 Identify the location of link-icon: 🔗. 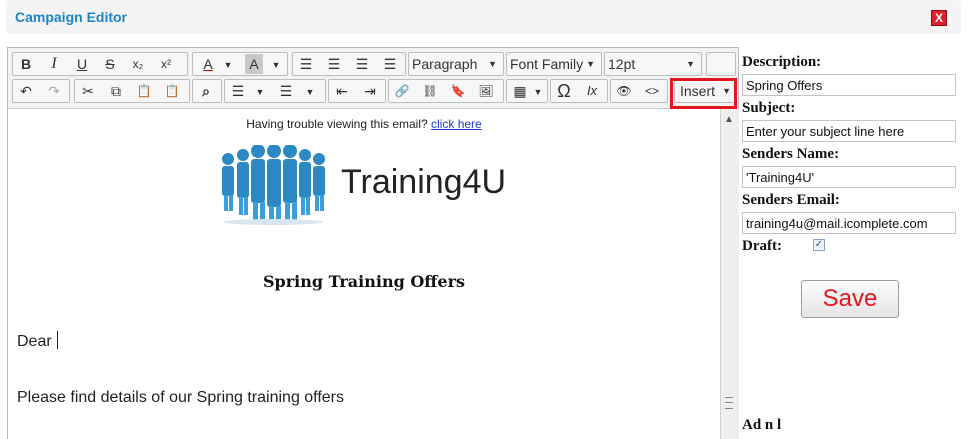
(402, 91).